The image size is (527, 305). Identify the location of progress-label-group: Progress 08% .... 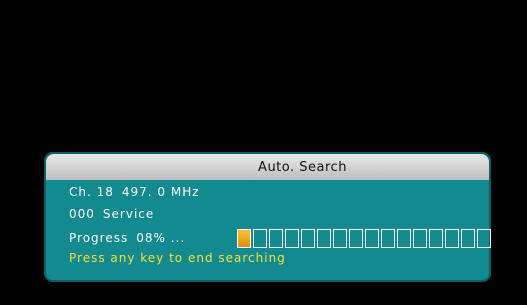
(153, 238).